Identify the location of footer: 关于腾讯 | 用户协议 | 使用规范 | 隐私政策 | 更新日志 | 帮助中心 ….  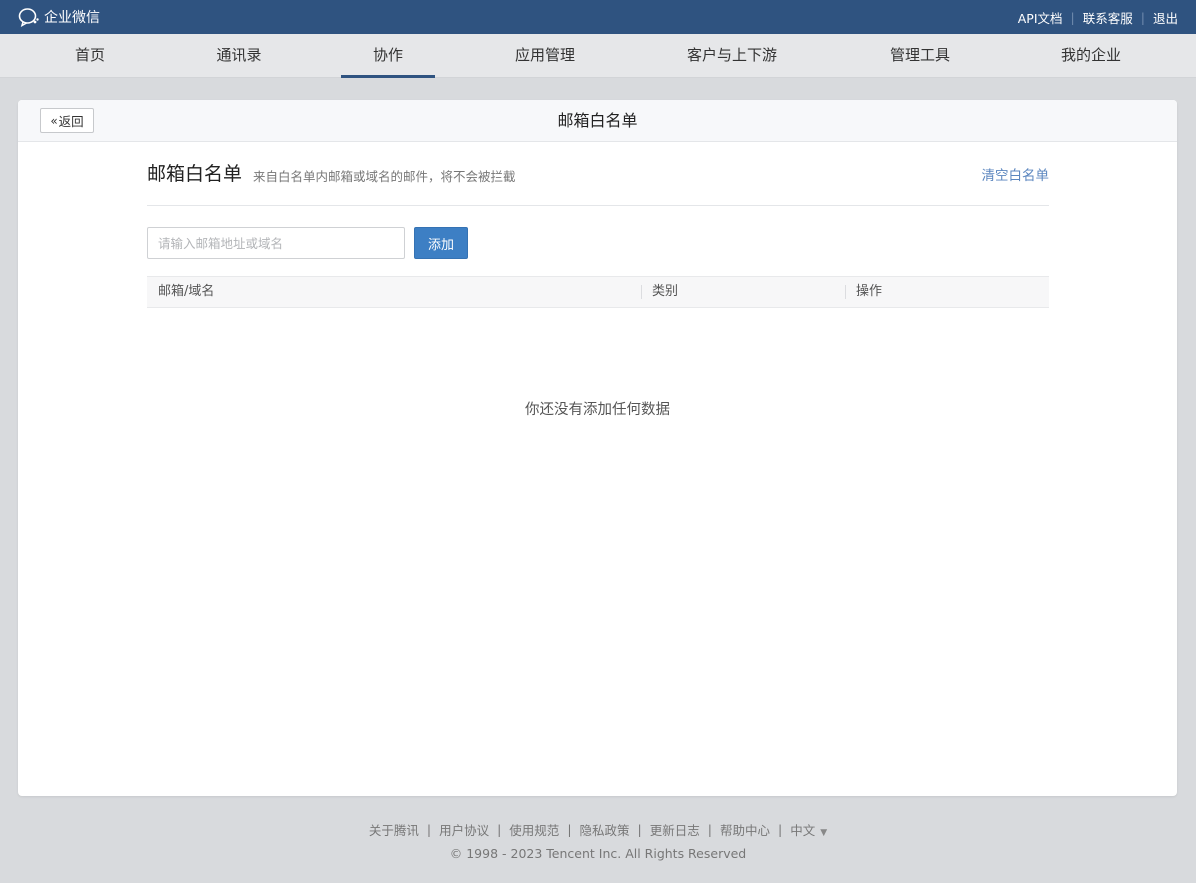
(598, 840).